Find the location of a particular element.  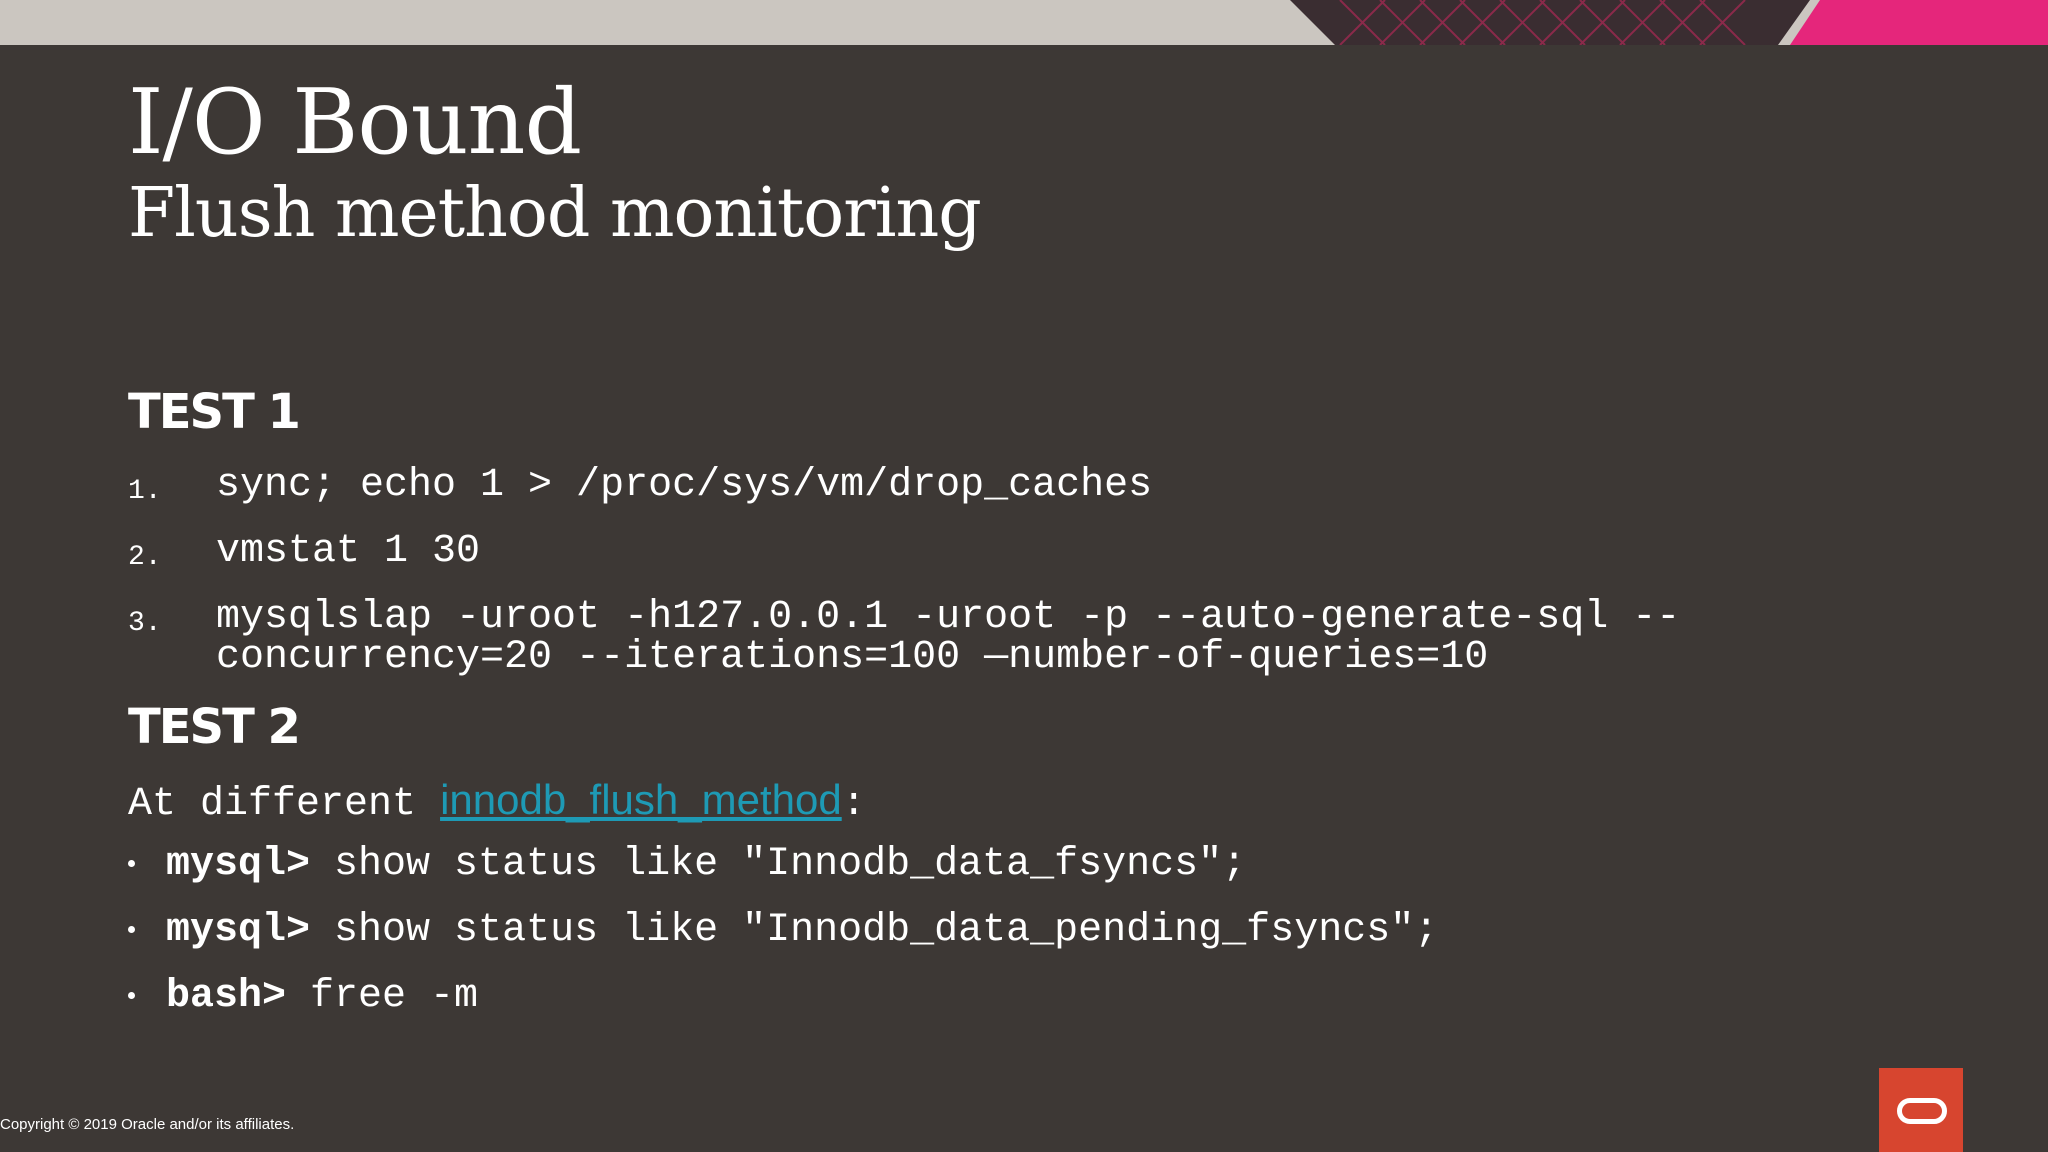

test2-intro: At different innodb_flush_method: is located at coordinates (497, 801).